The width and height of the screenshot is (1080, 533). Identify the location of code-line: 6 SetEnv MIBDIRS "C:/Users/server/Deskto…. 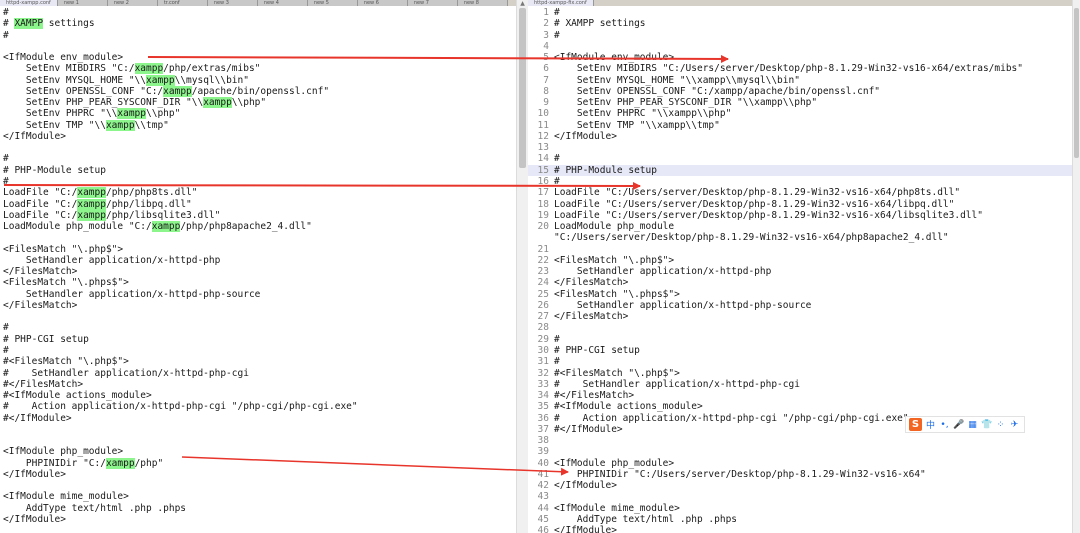
(800, 68).